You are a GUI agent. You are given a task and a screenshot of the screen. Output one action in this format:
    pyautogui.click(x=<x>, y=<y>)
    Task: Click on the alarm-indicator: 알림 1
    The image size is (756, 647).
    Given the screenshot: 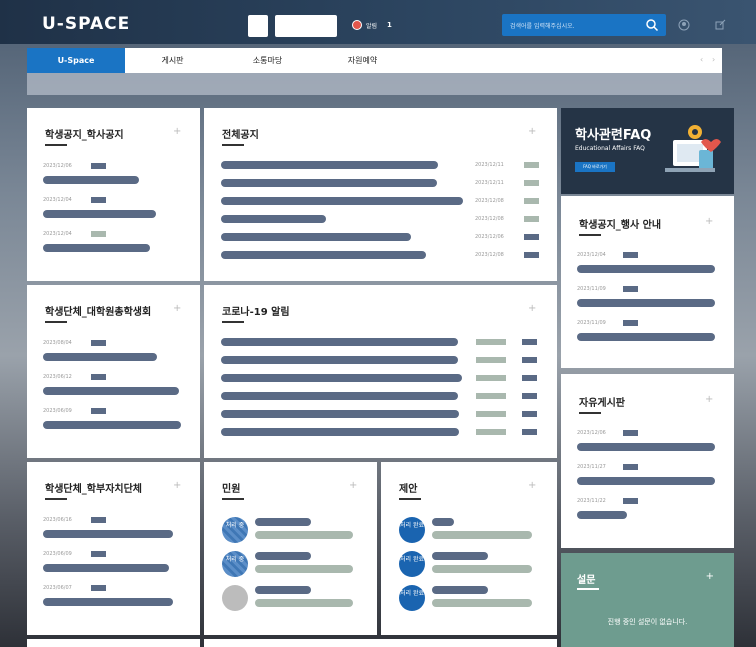 What is the action you would take?
    pyautogui.click(x=372, y=25)
    